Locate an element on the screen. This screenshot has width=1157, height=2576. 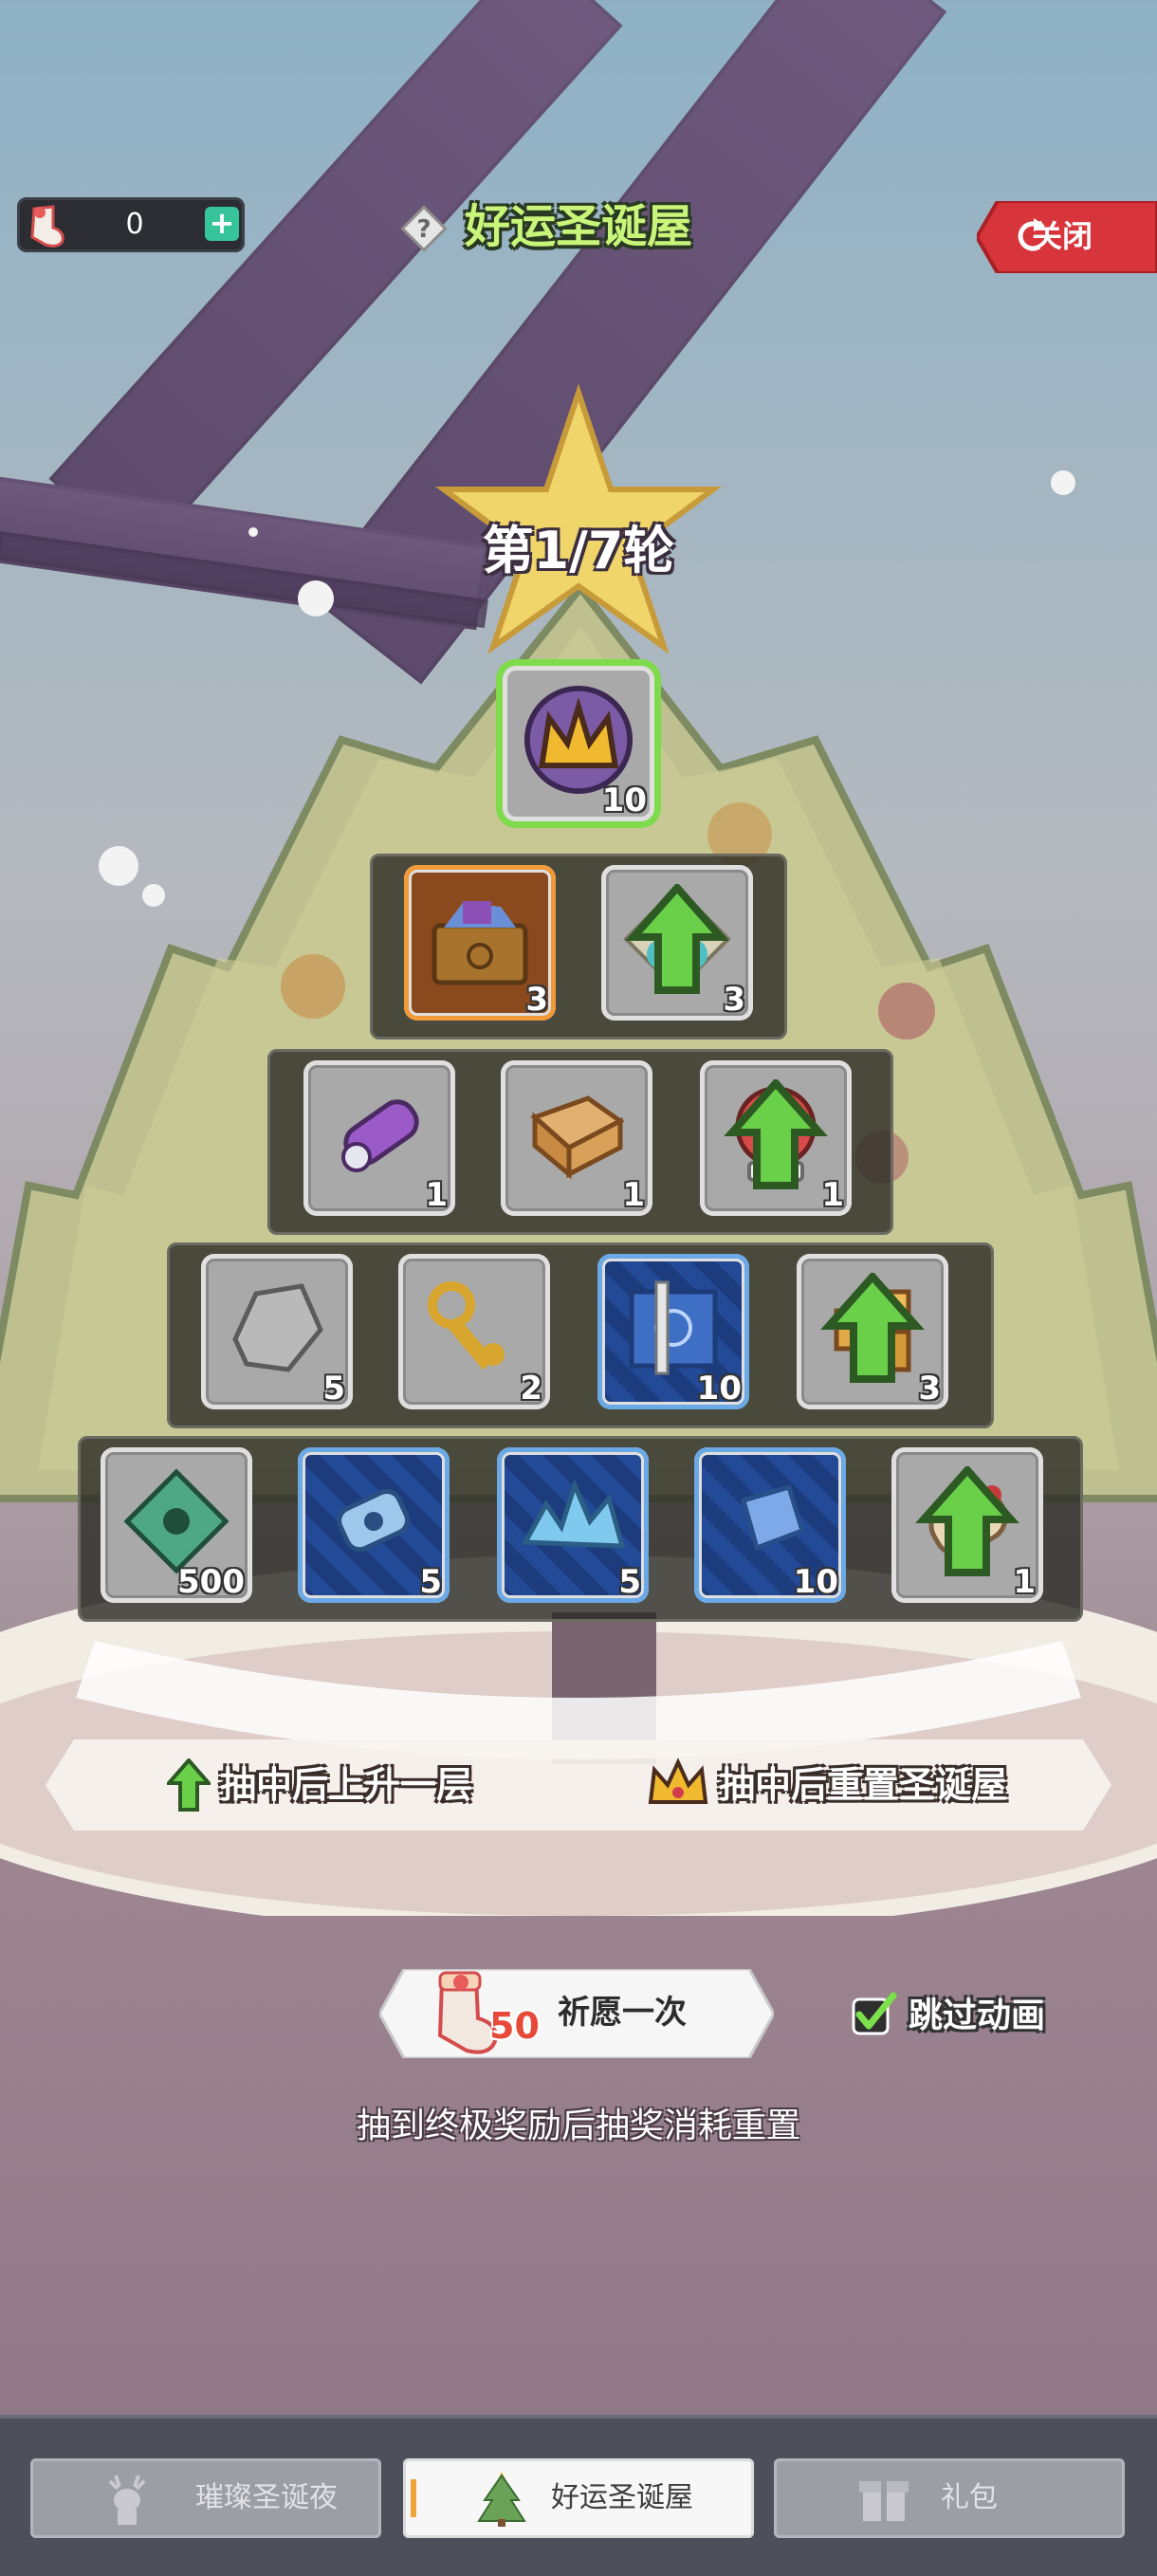
help-icon: ? is located at coordinates (424, 228).